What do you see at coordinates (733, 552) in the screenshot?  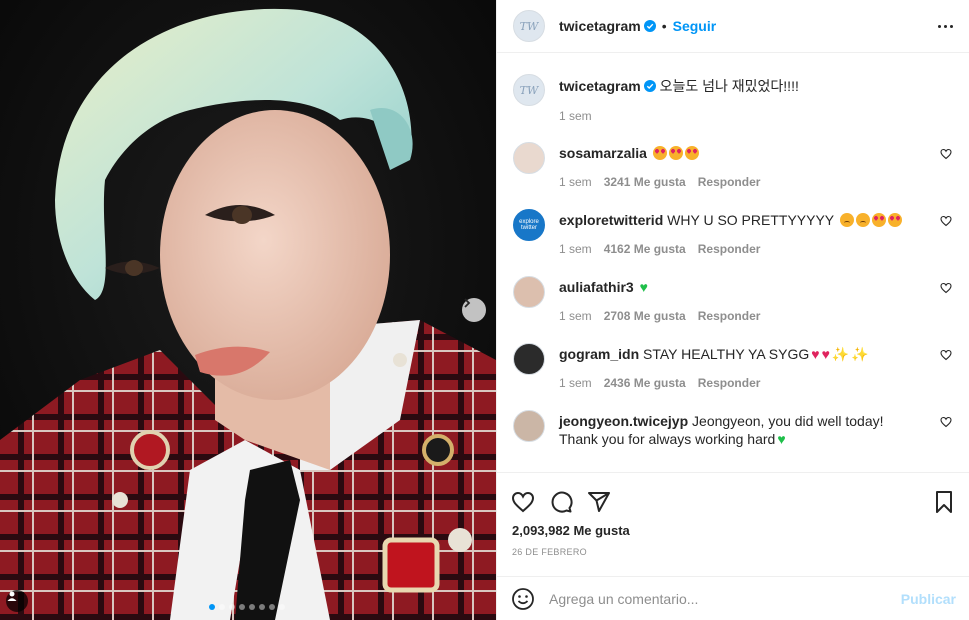 I see `post-date: 26 DE FEBRERO` at bounding box center [733, 552].